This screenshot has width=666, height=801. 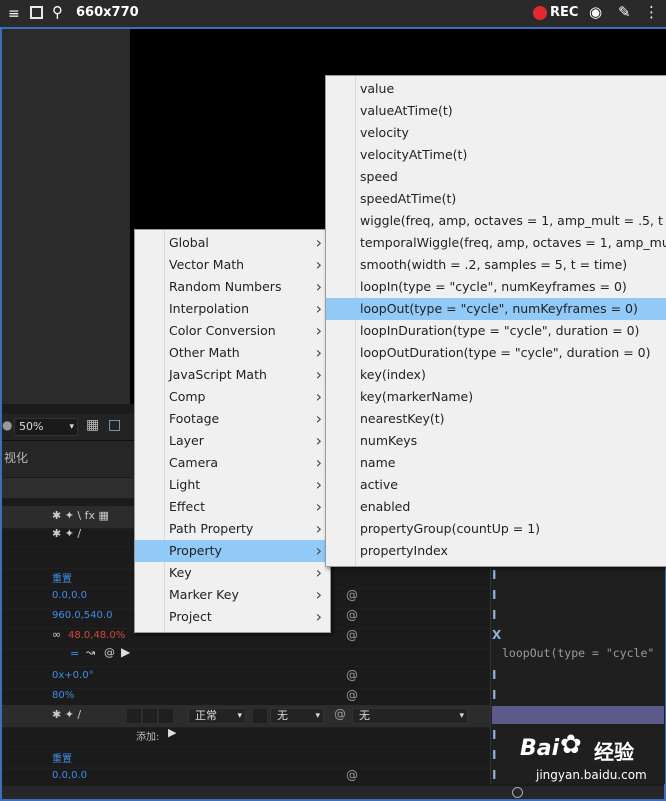 What do you see at coordinates (496, 155) in the screenshot?
I see `menu-item-expression: velocityAtTime(t)` at bounding box center [496, 155].